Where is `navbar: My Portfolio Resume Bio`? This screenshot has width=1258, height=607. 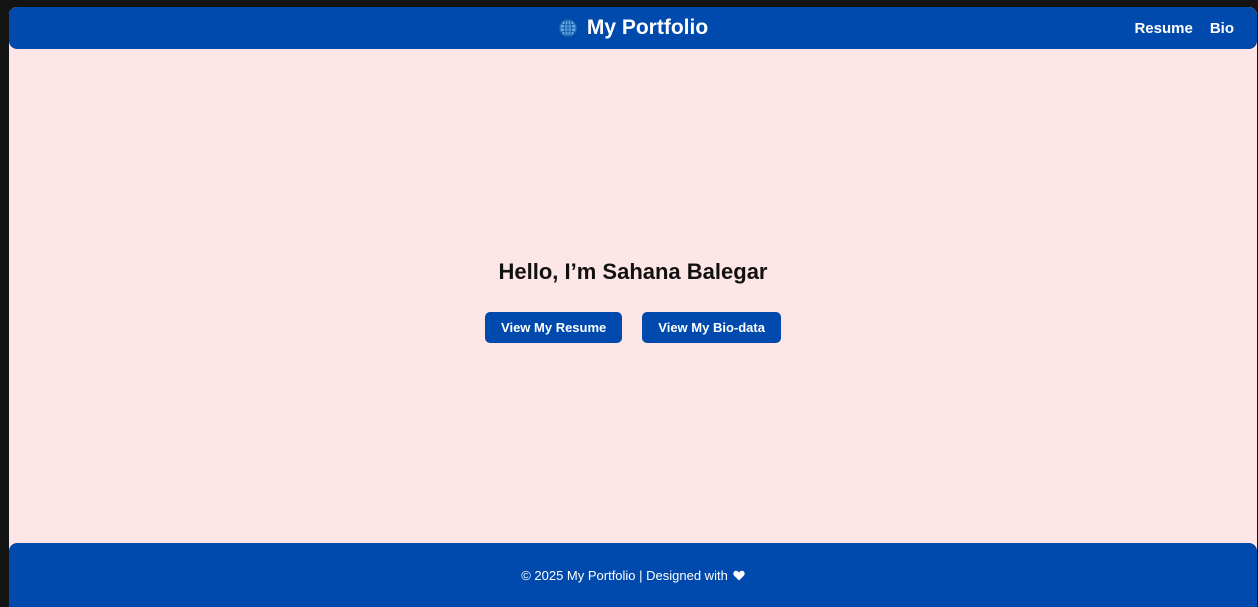 navbar: My Portfolio Resume Bio is located at coordinates (633, 28).